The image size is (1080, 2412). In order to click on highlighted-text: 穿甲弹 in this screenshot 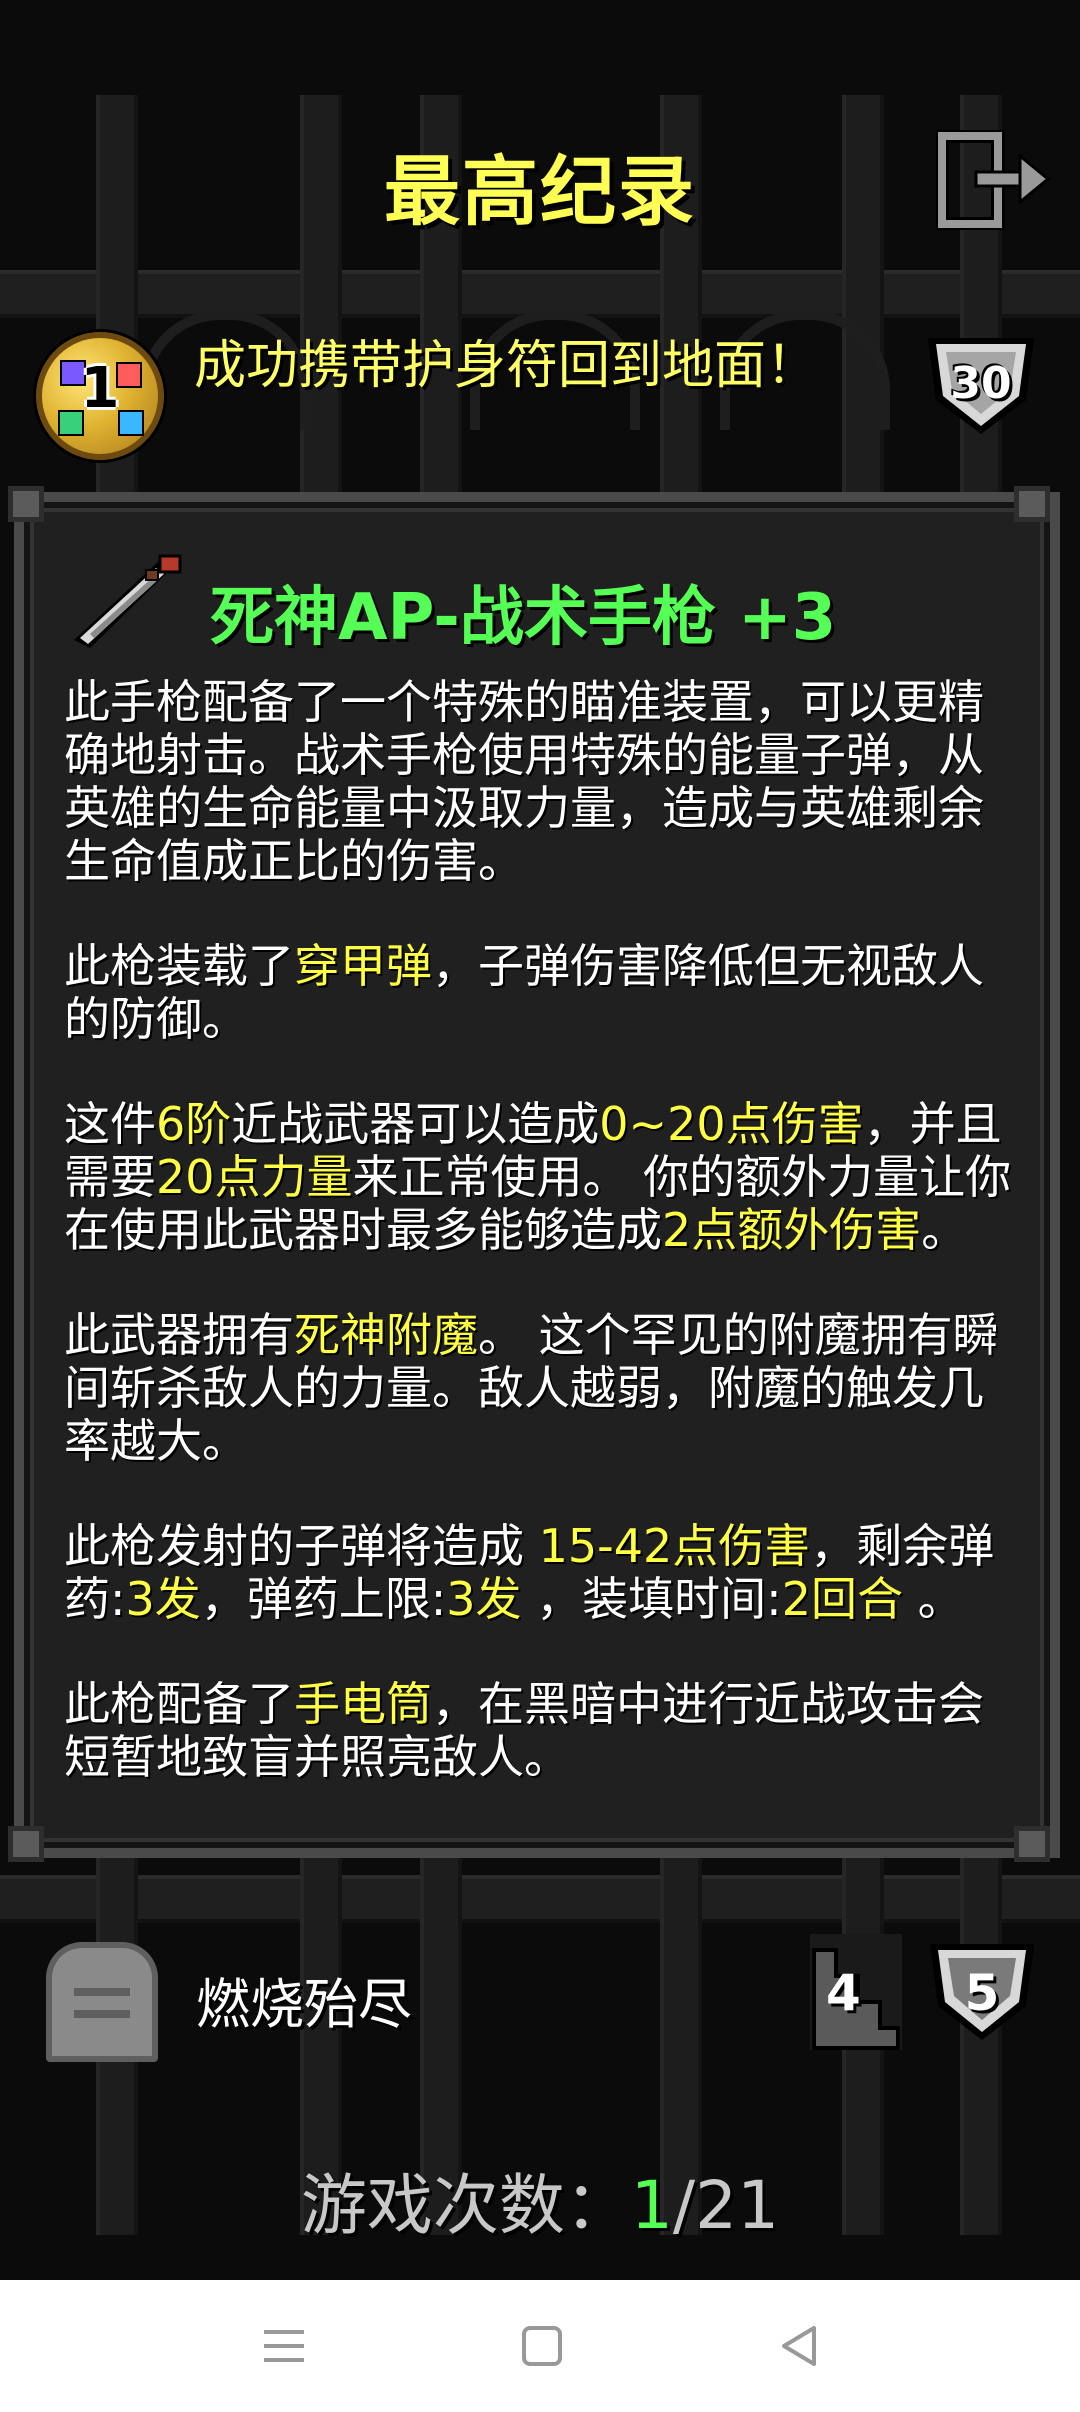, I will do `click(363, 966)`.